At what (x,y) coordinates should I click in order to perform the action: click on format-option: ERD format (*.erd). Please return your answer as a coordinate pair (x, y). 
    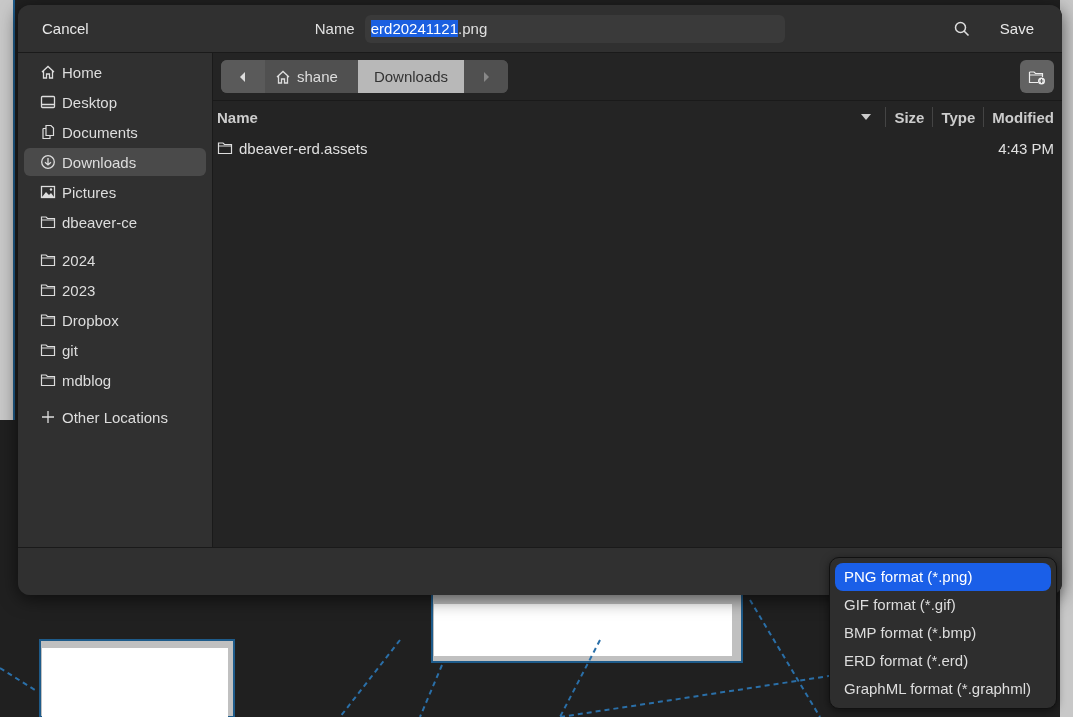
    Looking at the image, I should click on (943, 661).